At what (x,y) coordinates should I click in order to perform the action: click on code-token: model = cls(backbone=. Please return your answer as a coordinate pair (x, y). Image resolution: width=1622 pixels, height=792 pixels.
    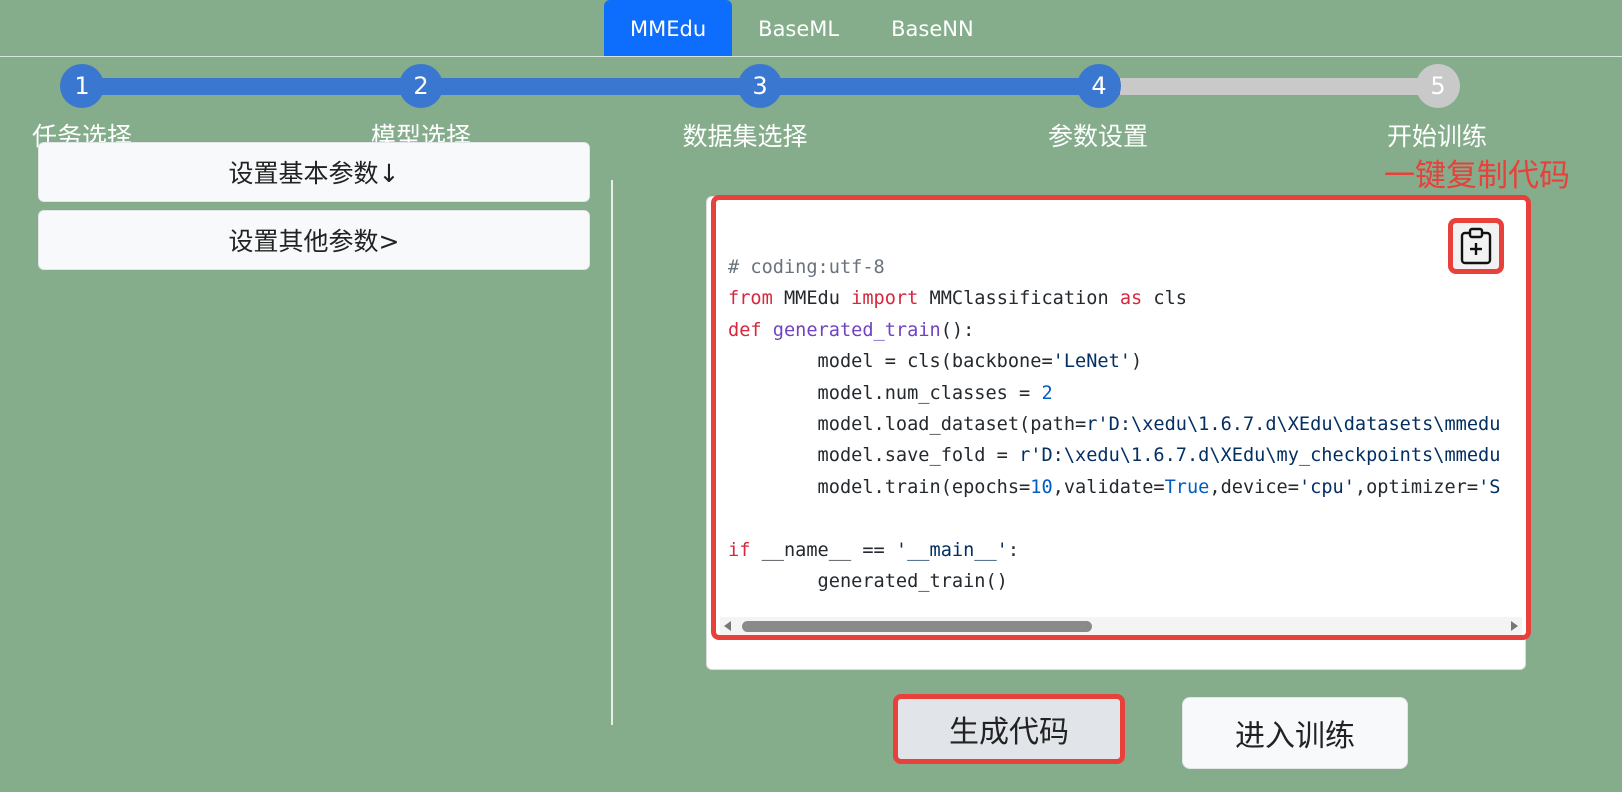
    Looking at the image, I should click on (890, 362).